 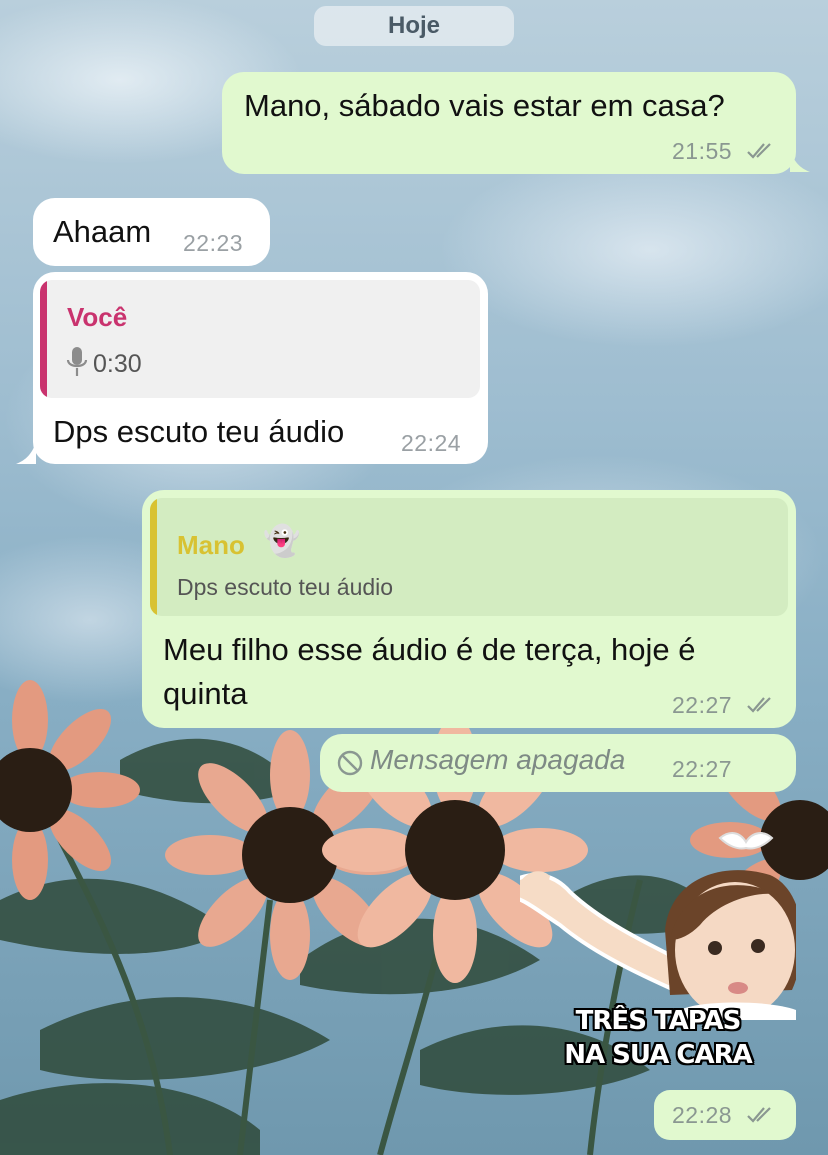 I want to click on message-time: 21:55, so click(x=702, y=151).